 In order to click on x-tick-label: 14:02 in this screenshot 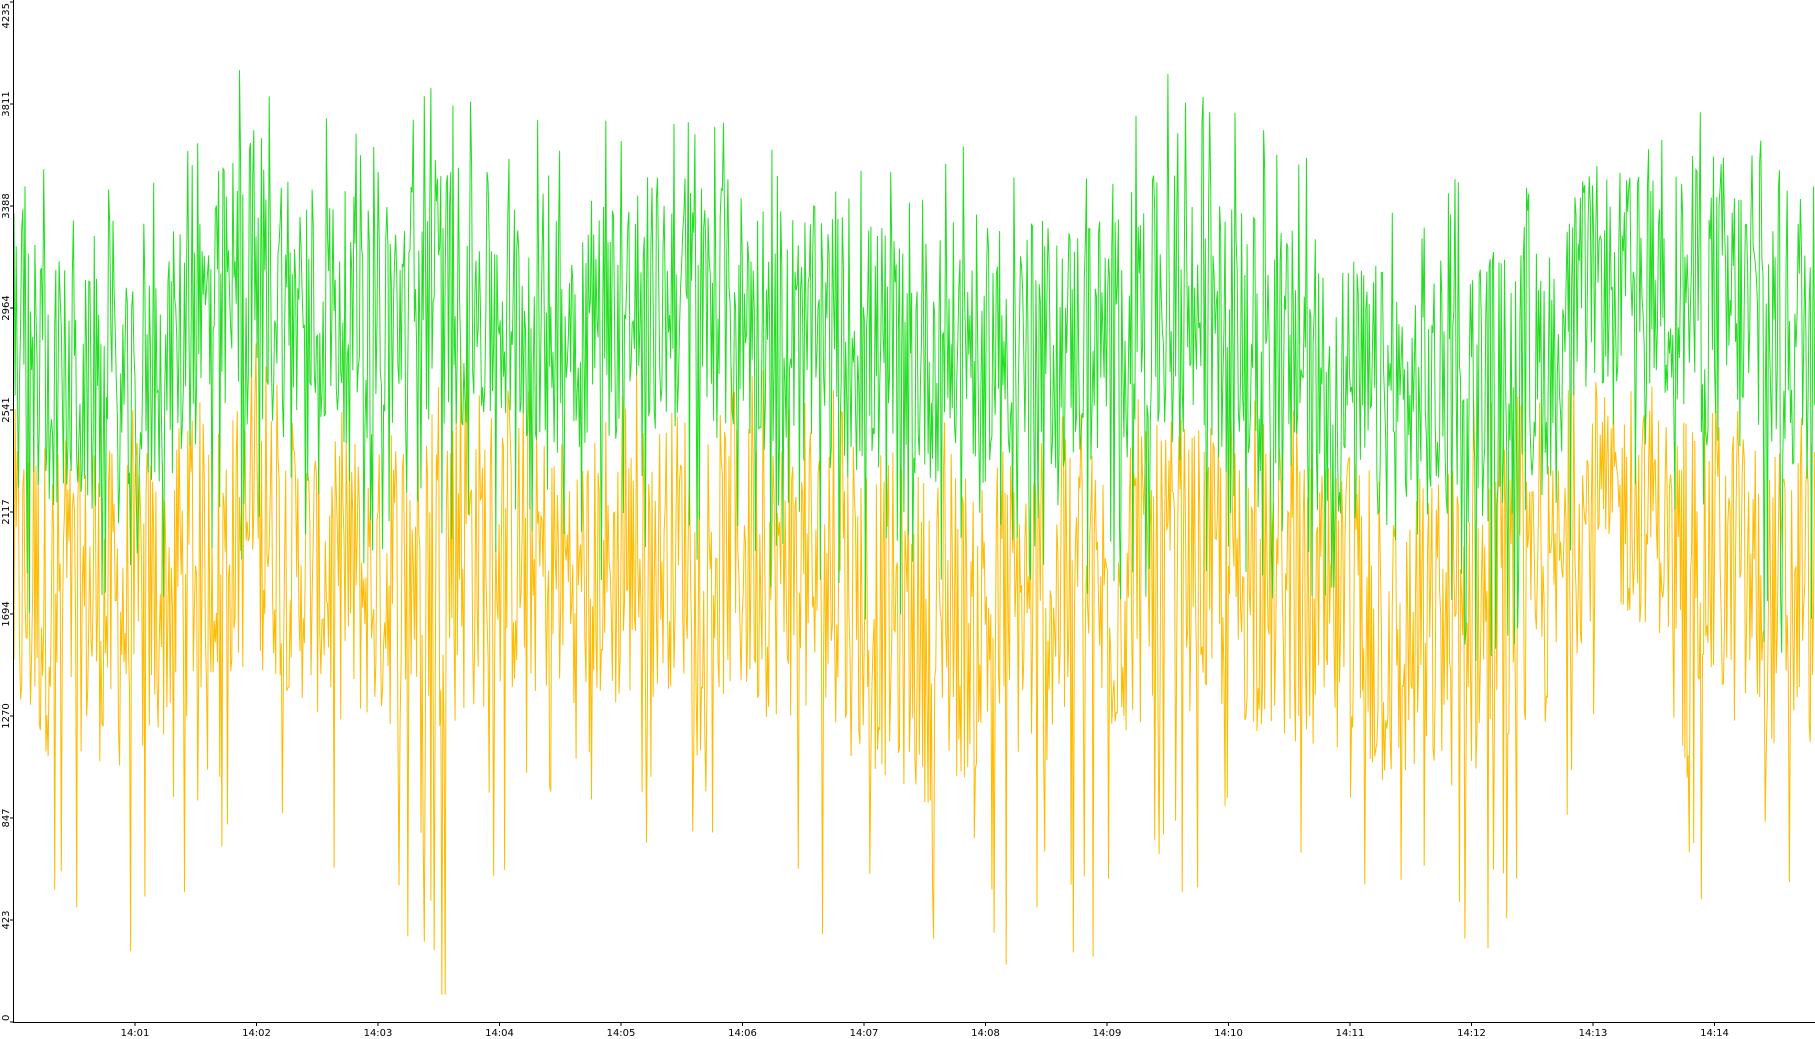, I will do `click(256, 1033)`.